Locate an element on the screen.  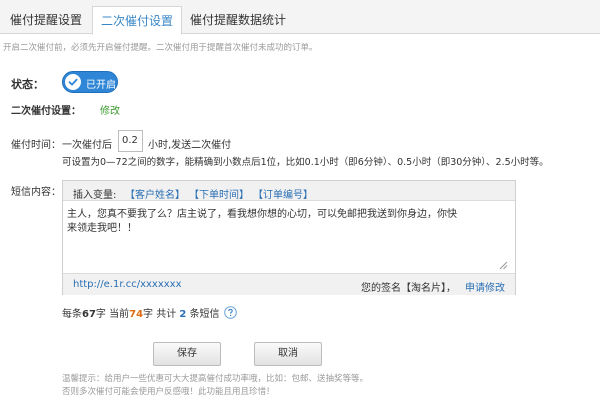
status-toggle-text: 已开启 is located at coordinates (101, 85).